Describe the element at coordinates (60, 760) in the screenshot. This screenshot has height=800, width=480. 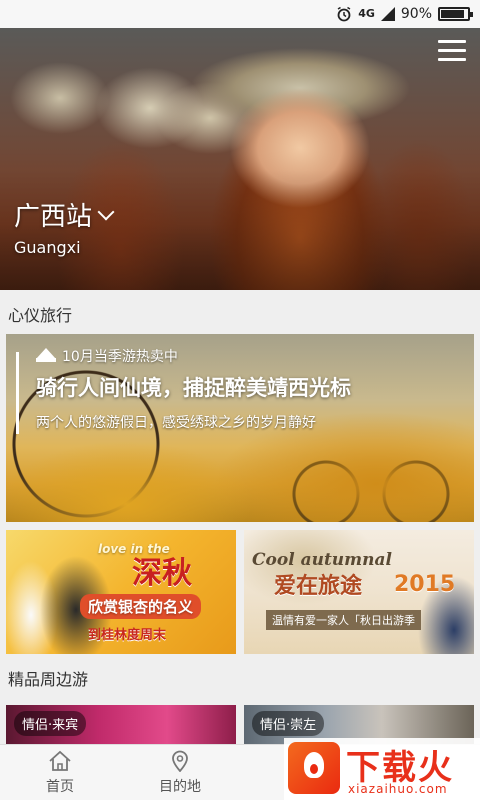
I see `home-icon` at that location.